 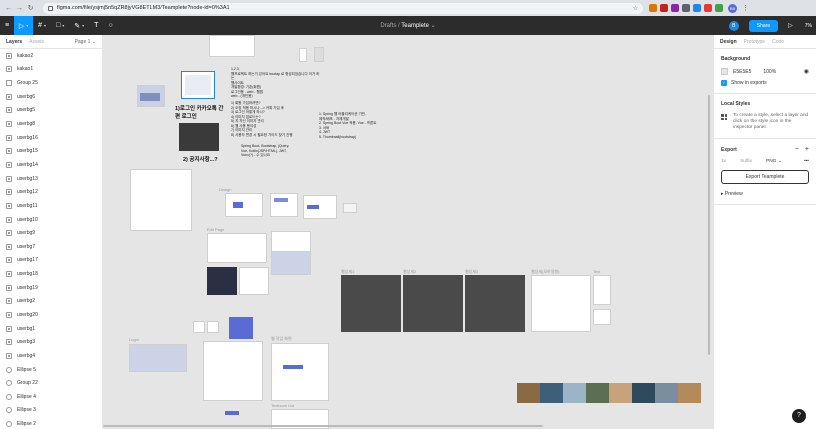 What do you see at coordinates (51, 233) in the screenshot?
I see `layer-item: userbg9` at bounding box center [51, 233].